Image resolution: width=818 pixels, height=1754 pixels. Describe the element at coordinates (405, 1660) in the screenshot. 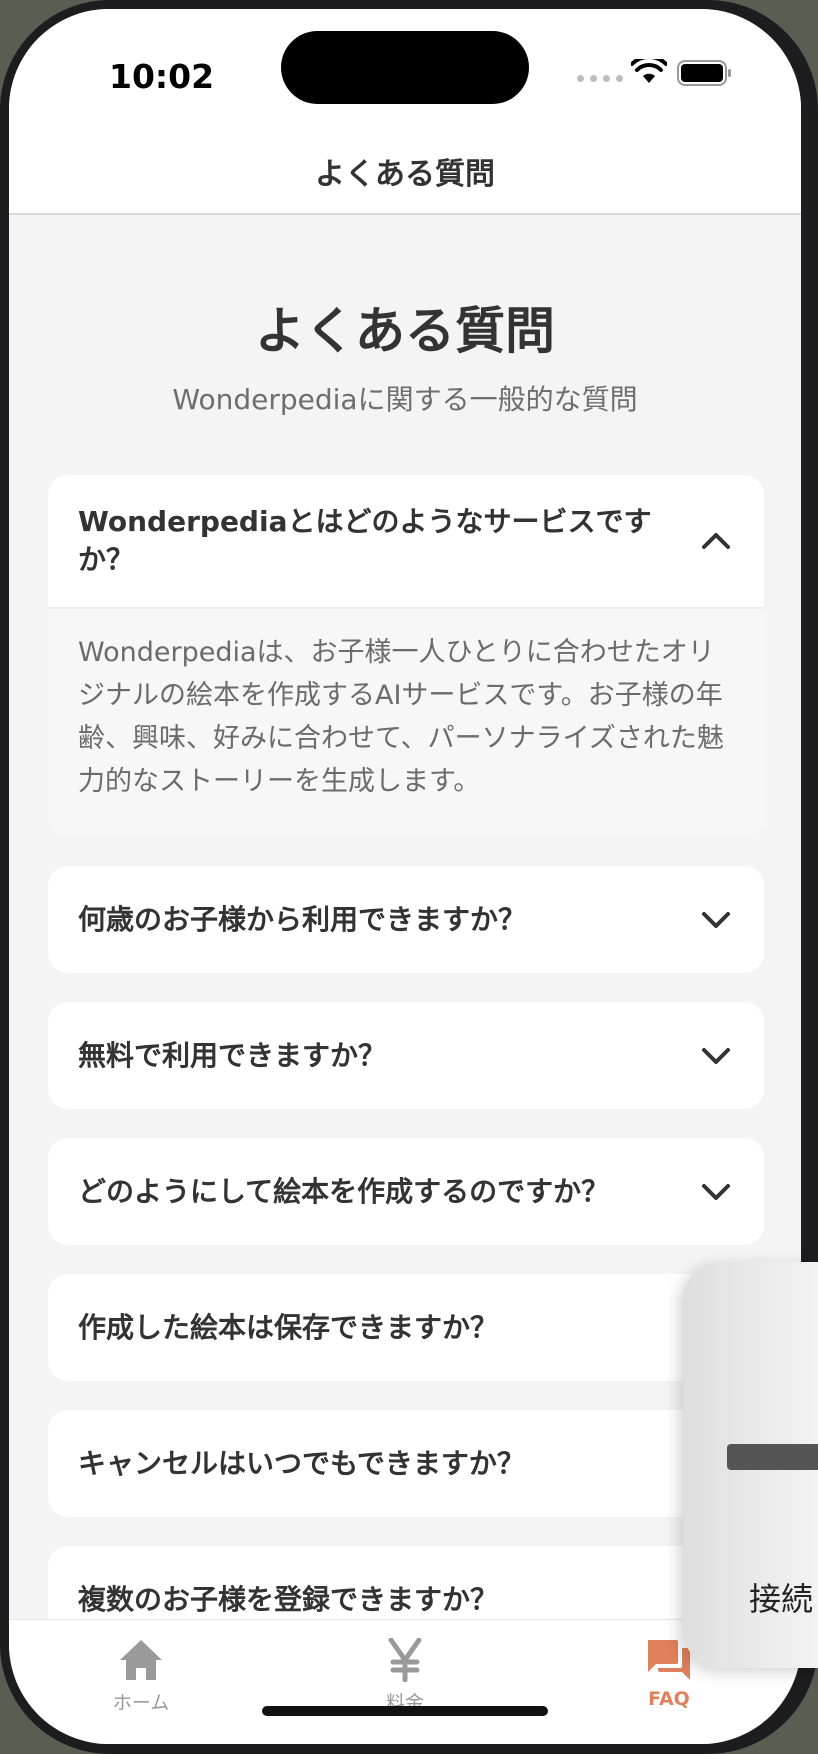

I see `yen-icon` at that location.